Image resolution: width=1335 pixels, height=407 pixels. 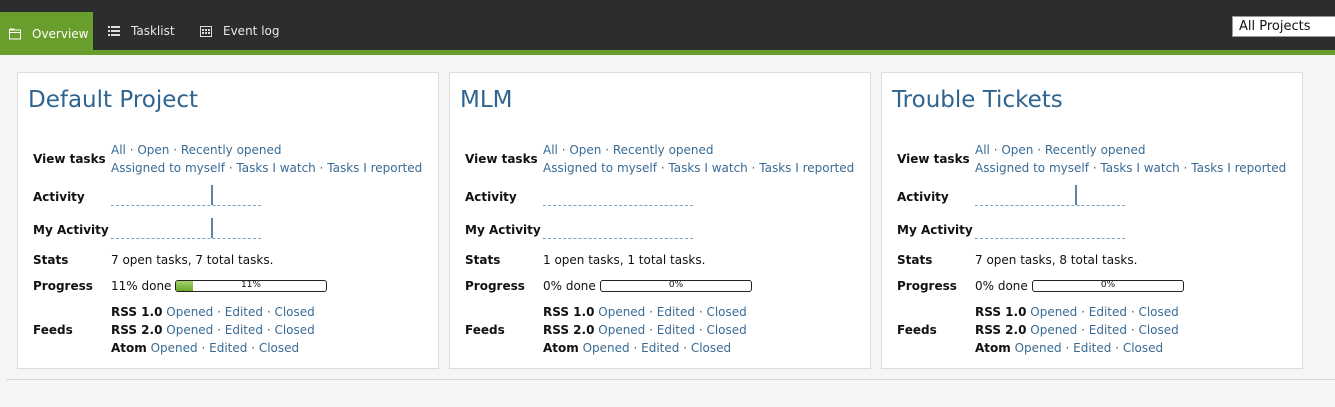 What do you see at coordinates (60, 33) in the screenshot?
I see `tab-label: Overview` at bounding box center [60, 33].